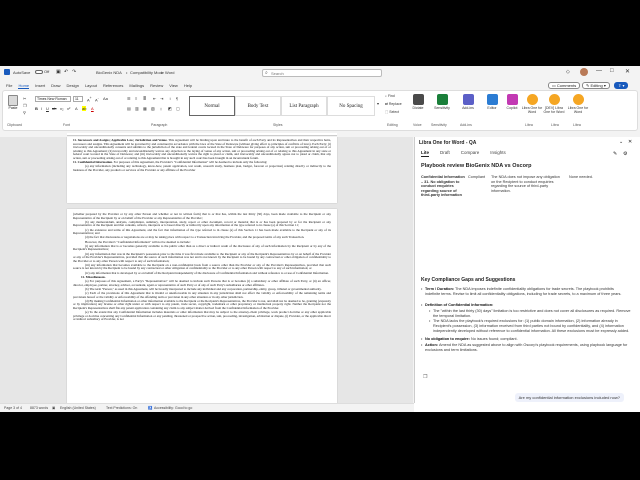 The width and height of the screenshot is (640, 480). What do you see at coordinates (41, 108) in the screenshot?
I see `italic-button: I` at bounding box center [41, 108].